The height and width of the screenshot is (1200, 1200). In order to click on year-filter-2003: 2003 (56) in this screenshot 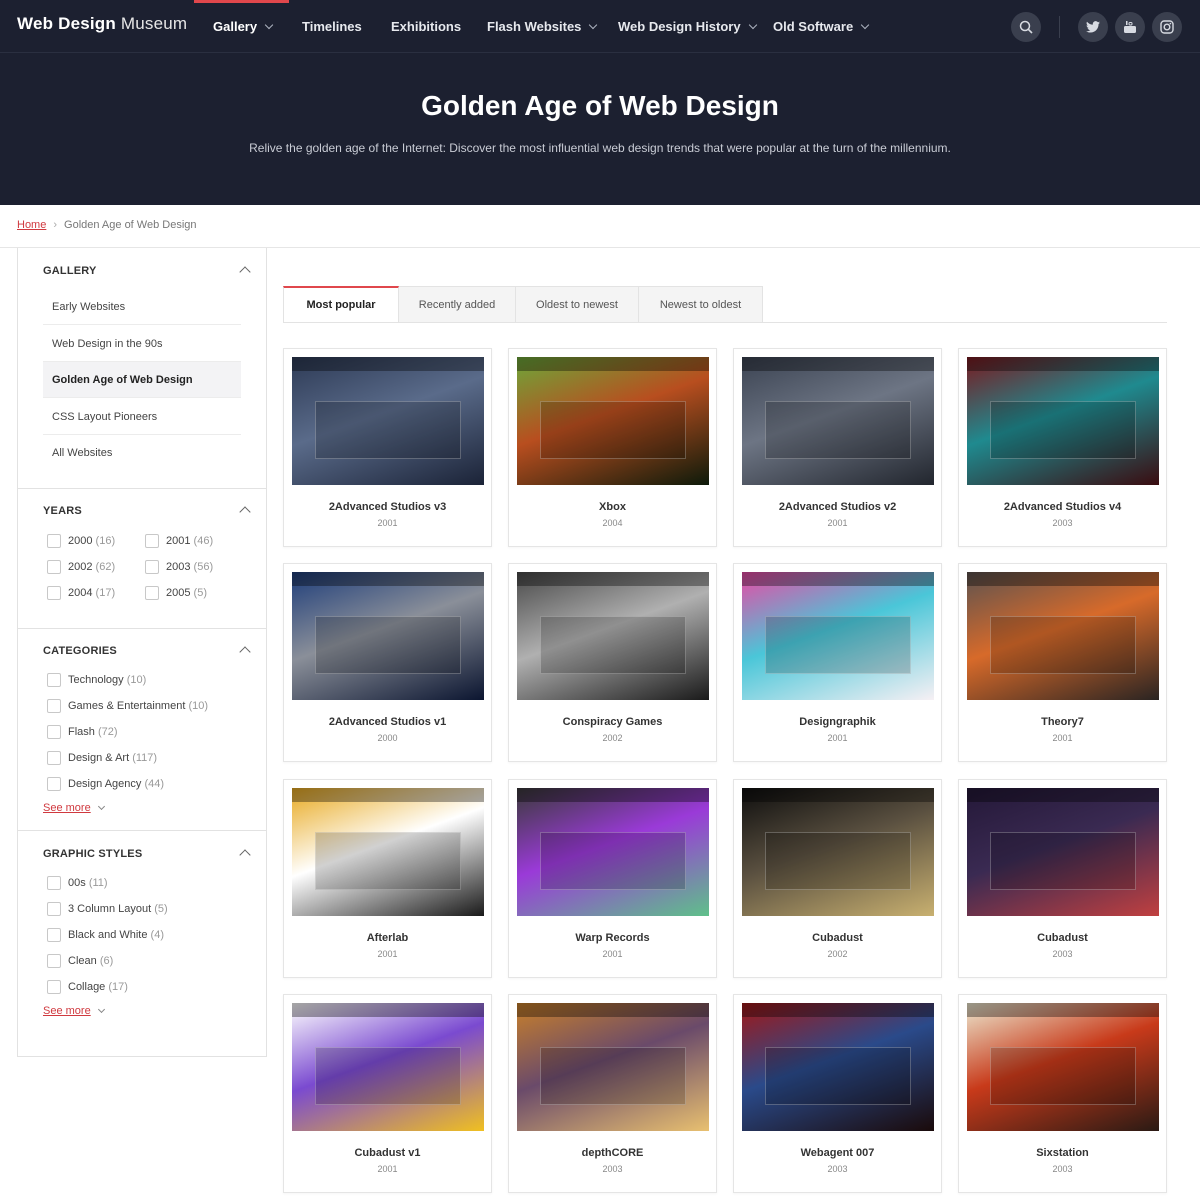, I will do `click(179, 567)`.